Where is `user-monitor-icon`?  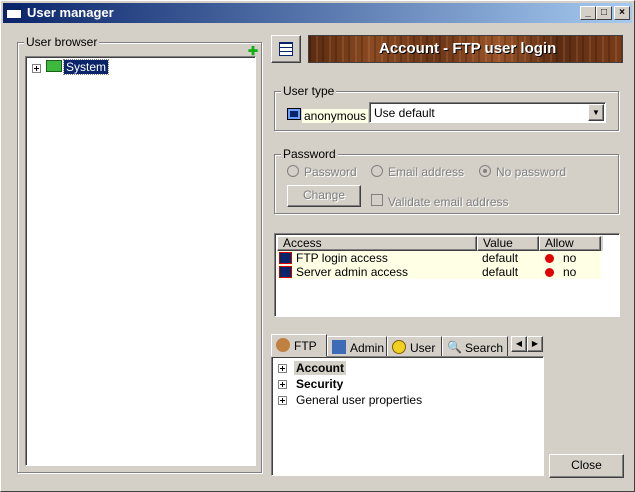
user-monitor-icon is located at coordinates (294, 114).